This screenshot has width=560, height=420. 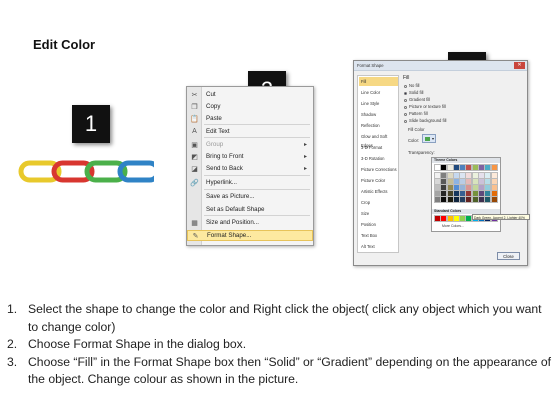 What do you see at coordinates (429, 138) in the screenshot?
I see `color-picker-button: ▾` at bounding box center [429, 138].